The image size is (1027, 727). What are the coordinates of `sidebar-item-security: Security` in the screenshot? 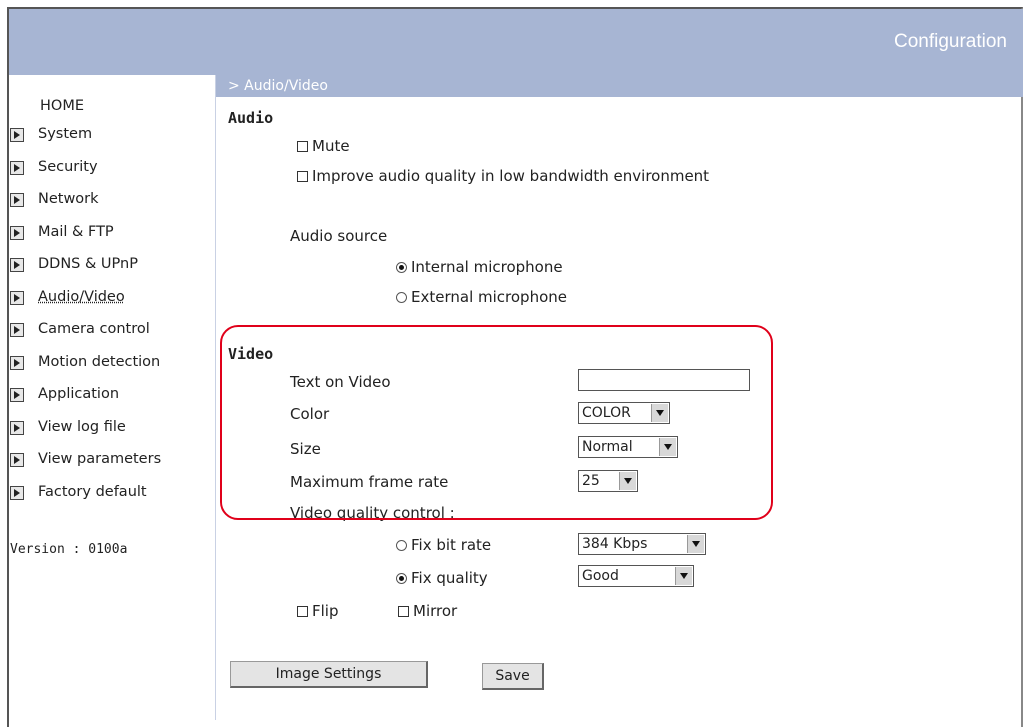 It's located at (85, 175).